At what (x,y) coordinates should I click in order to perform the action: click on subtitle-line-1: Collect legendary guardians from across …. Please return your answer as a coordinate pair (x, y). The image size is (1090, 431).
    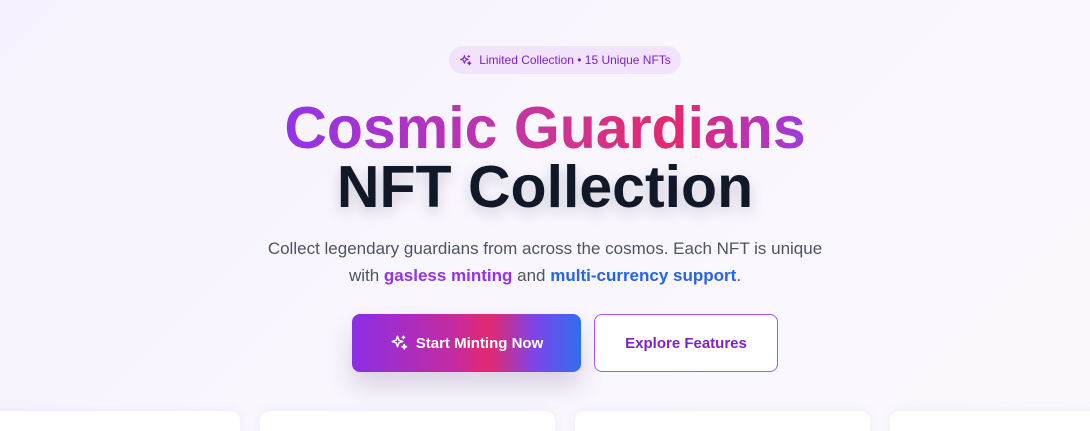
    Looking at the image, I should click on (545, 248).